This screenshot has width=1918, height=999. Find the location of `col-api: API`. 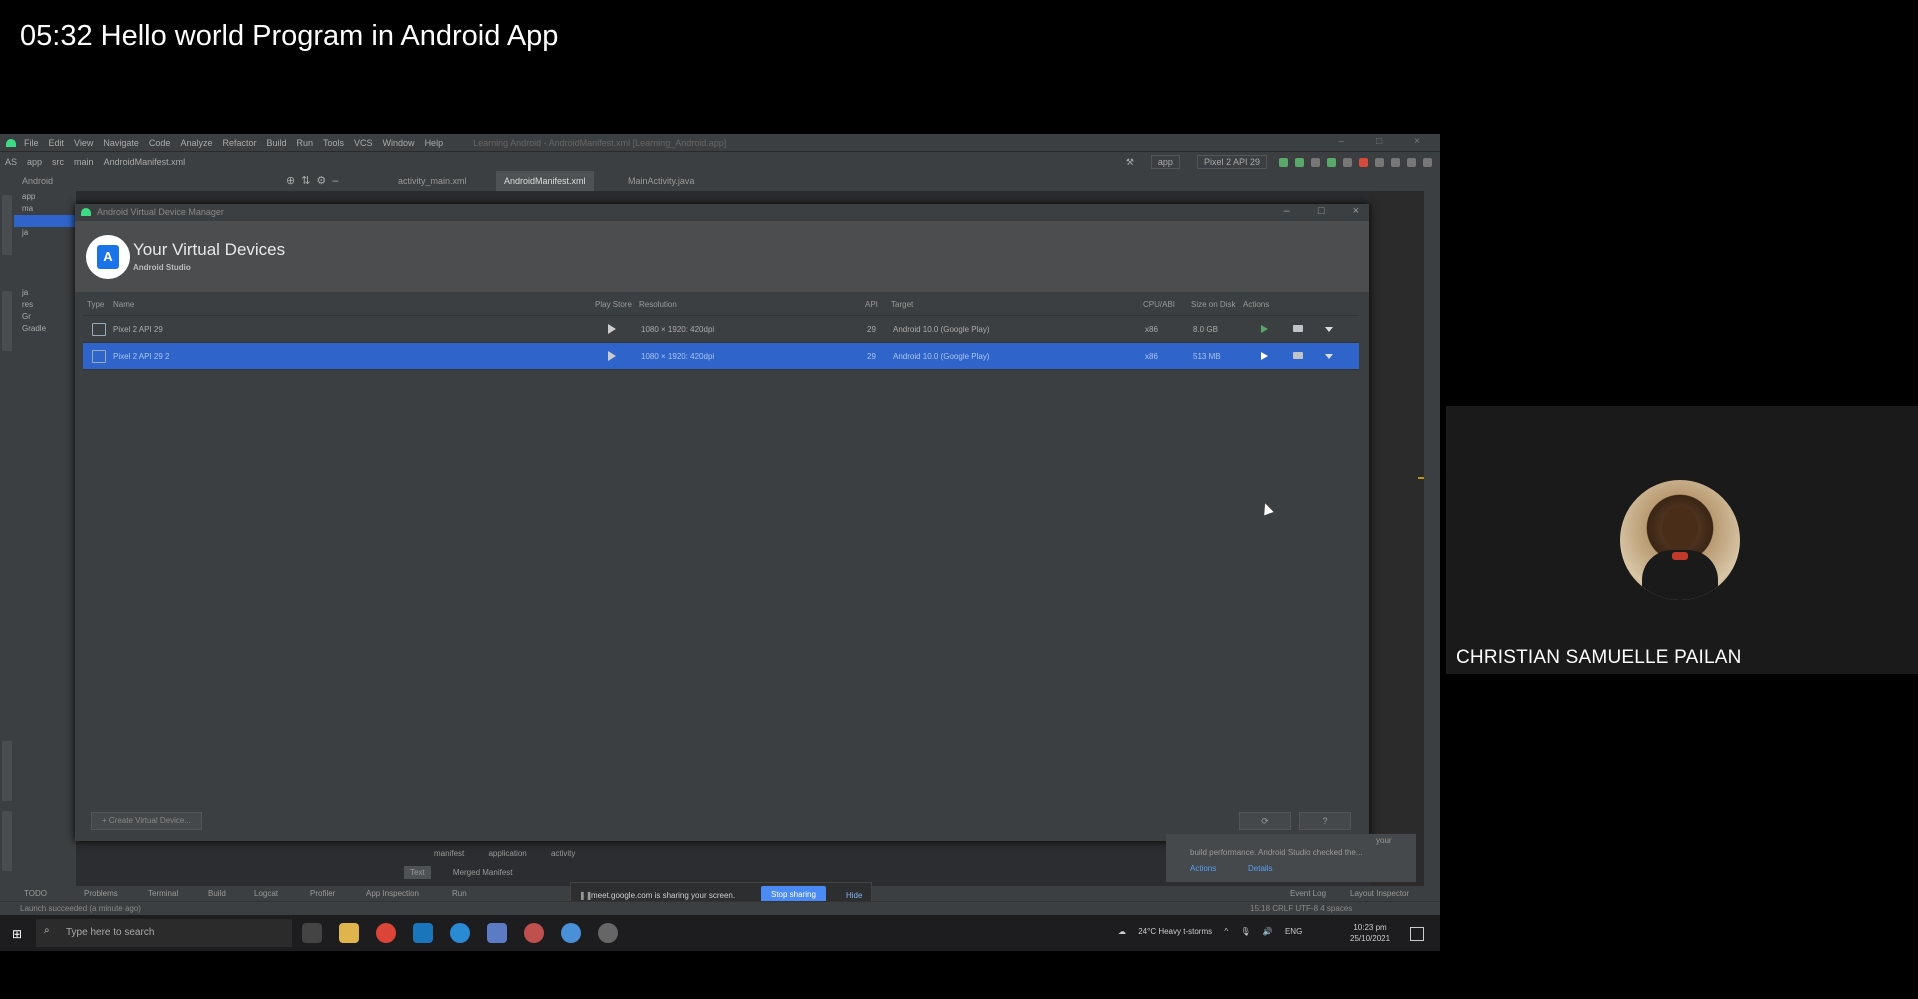

col-api: API is located at coordinates (871, 304).